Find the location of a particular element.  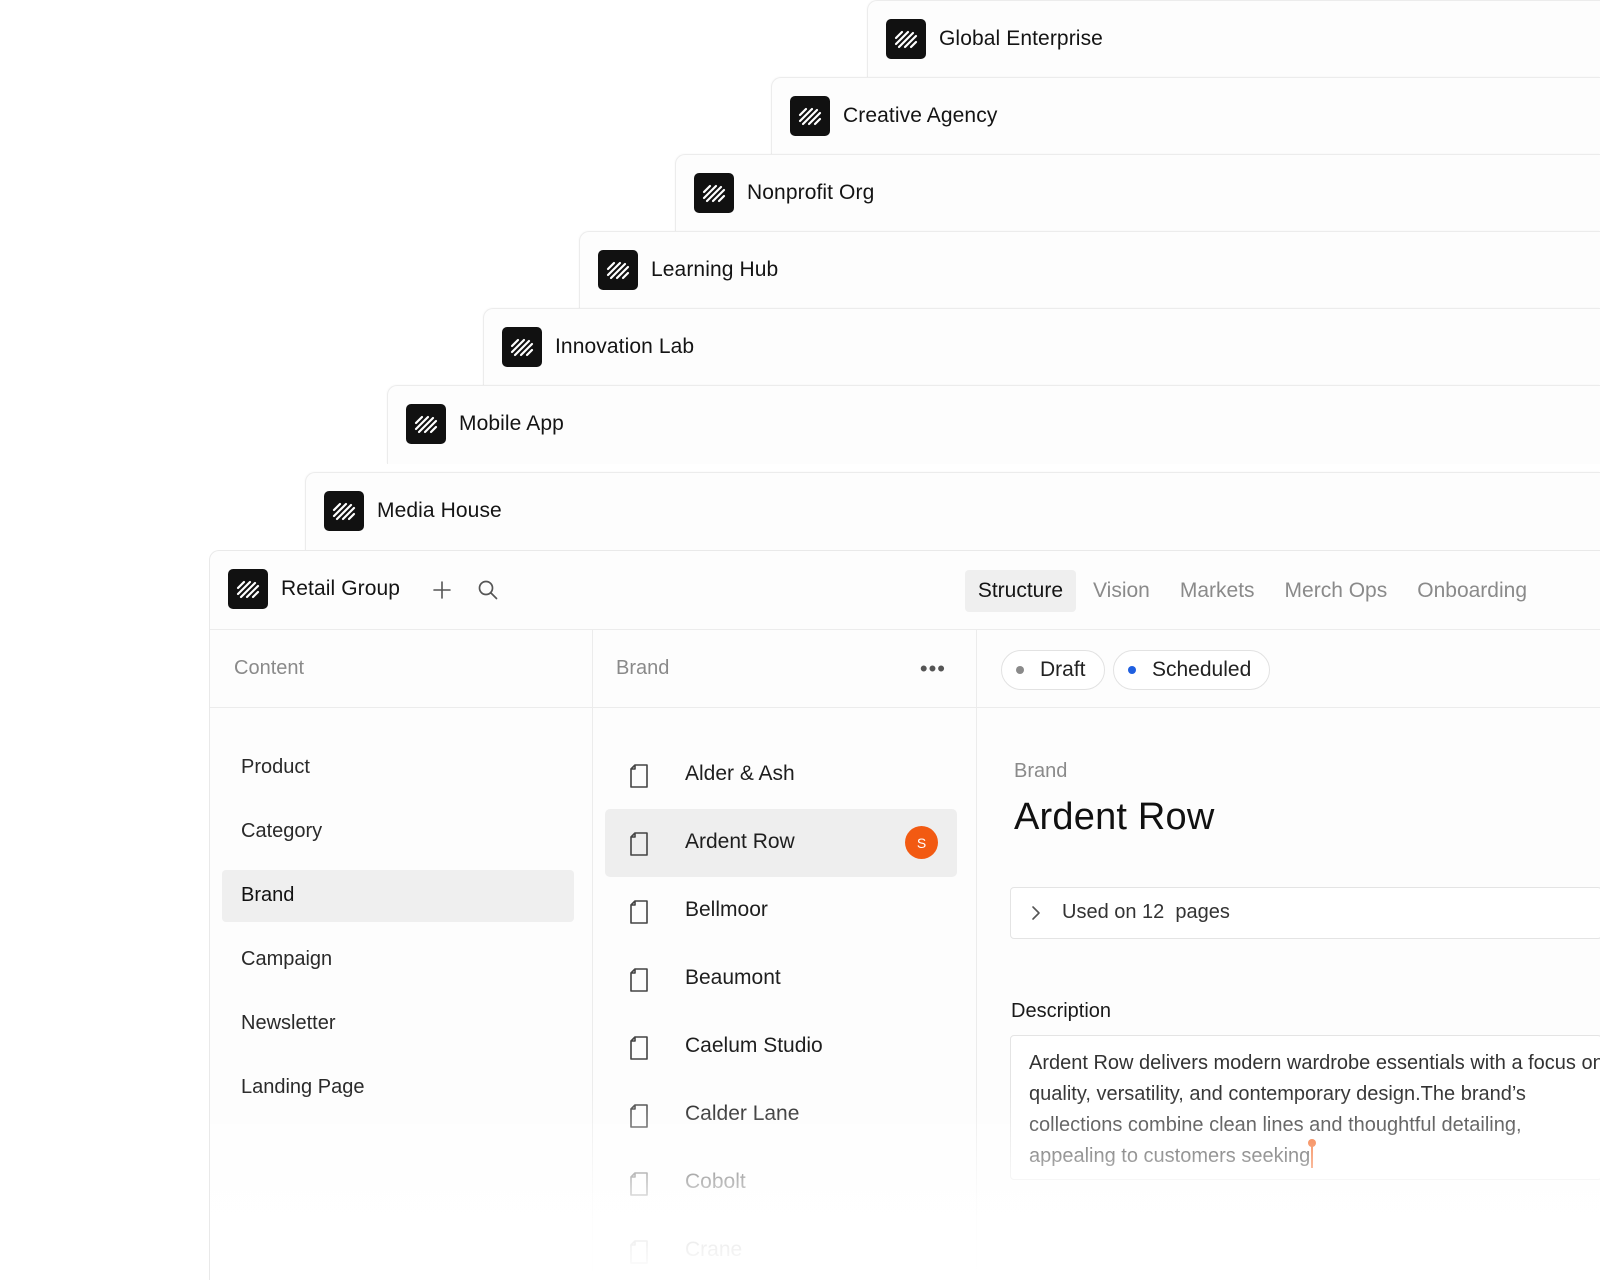

description-label: Description is located at coordinates (1061, 1011).